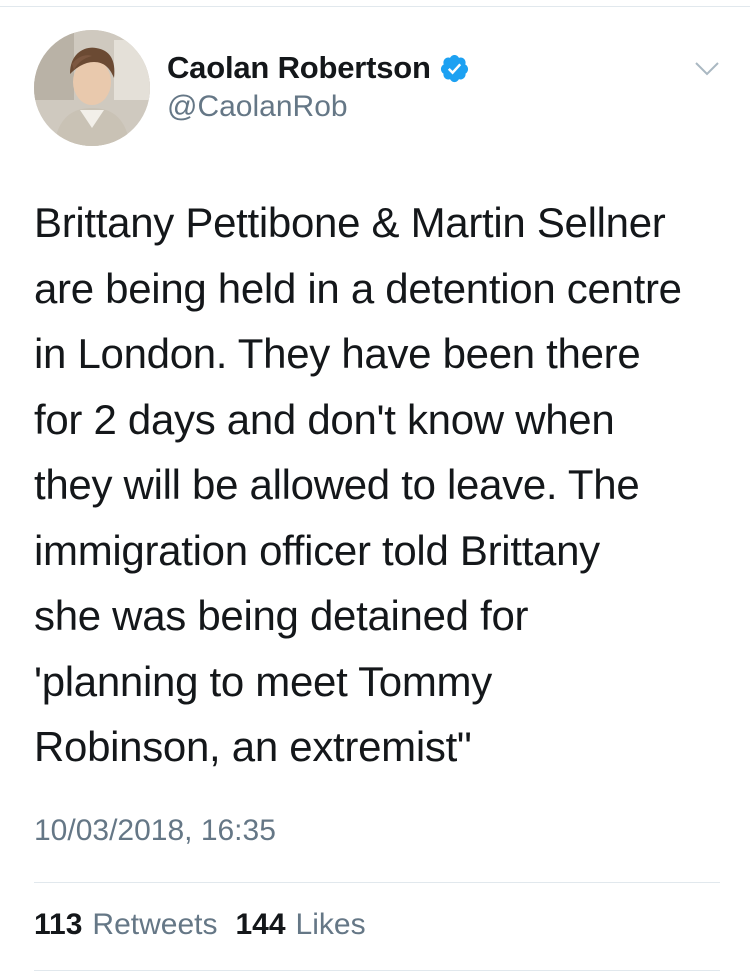 The image size is (750, 977). I want to click on bottom-divider, so click(377, 970).